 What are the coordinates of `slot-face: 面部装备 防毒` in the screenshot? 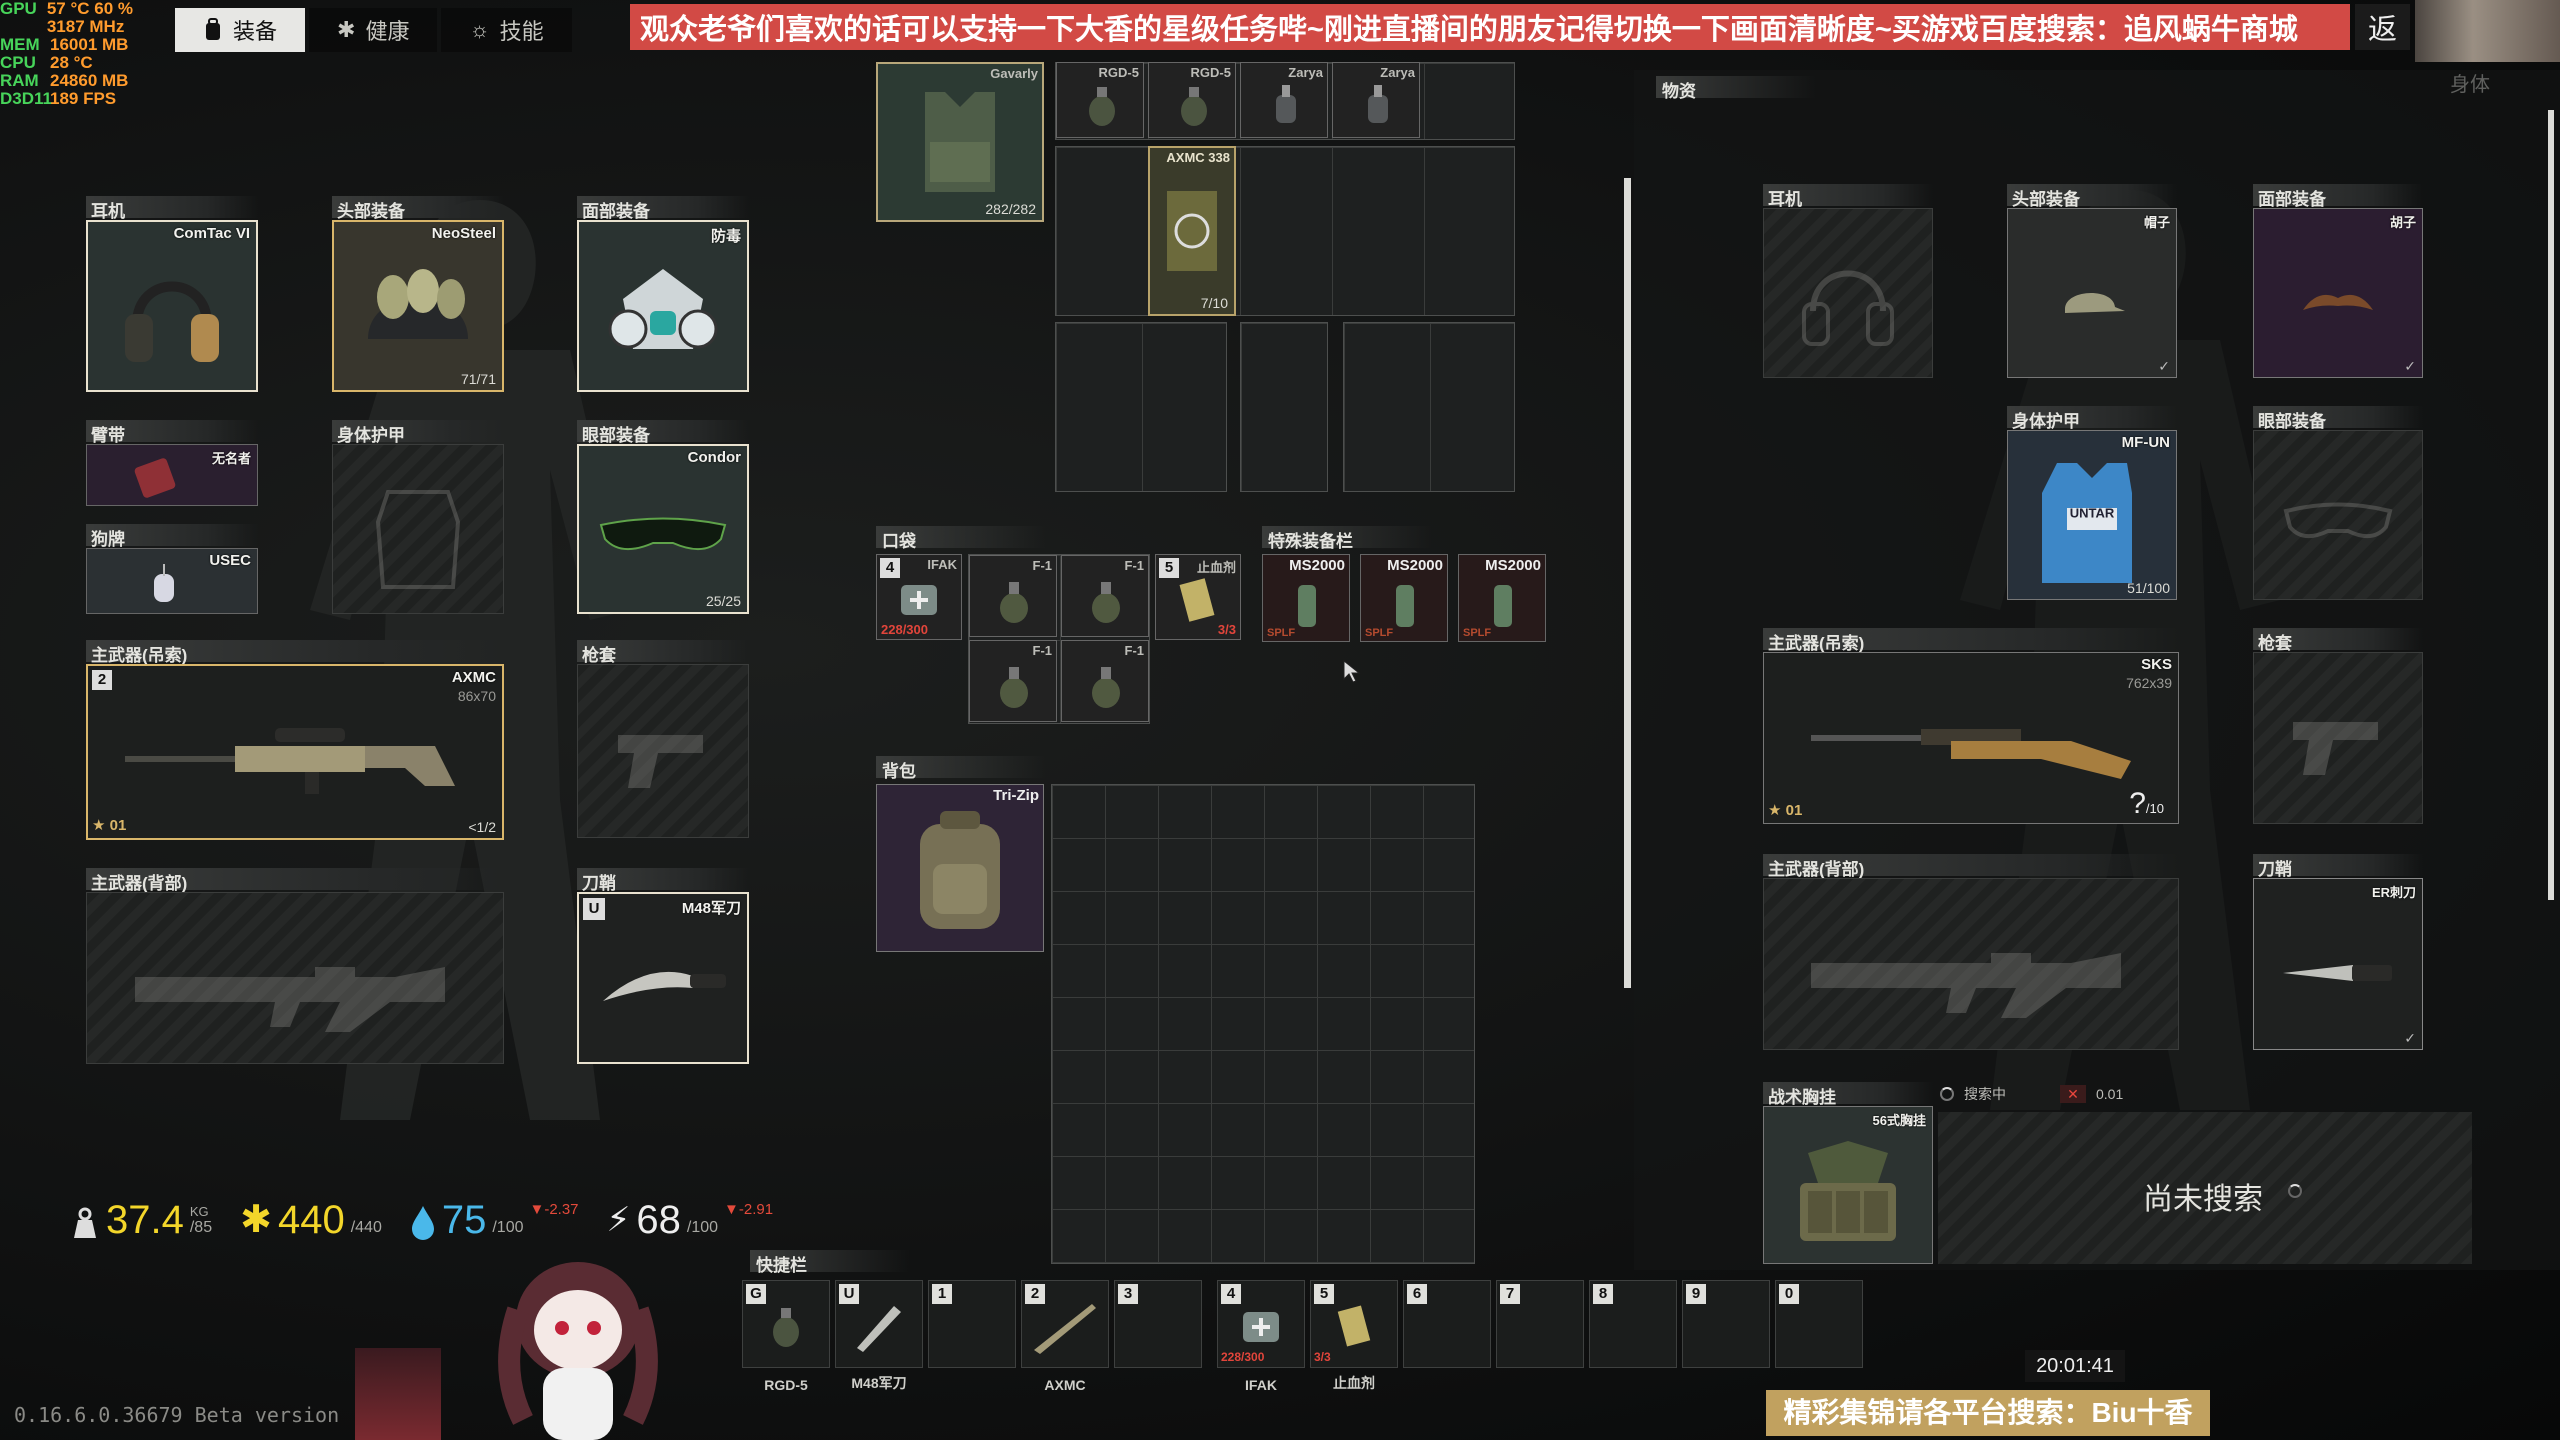 It's located at (663, 294).